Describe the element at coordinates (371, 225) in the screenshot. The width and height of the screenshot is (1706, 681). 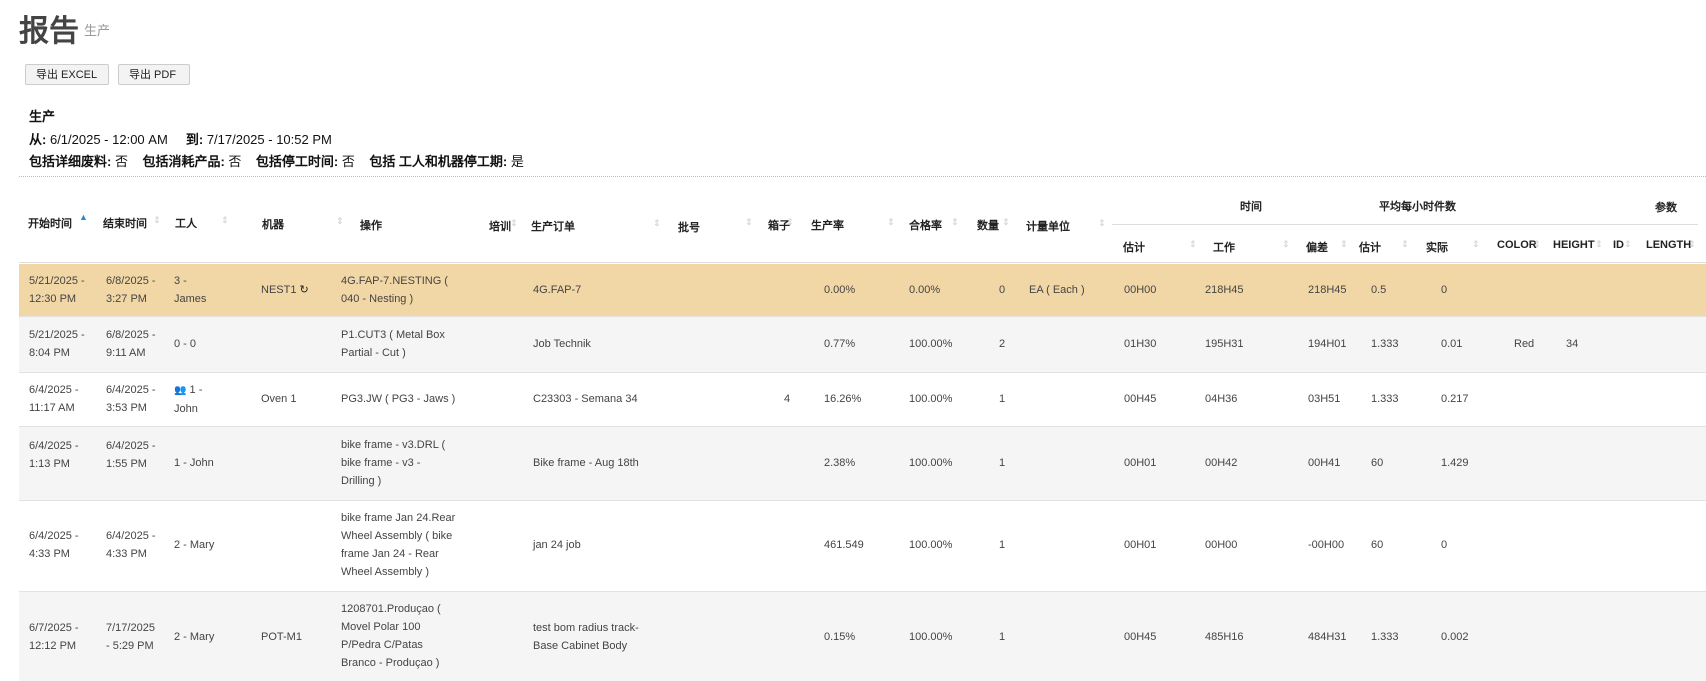
I see `col-header-operation: 操作` at that location.